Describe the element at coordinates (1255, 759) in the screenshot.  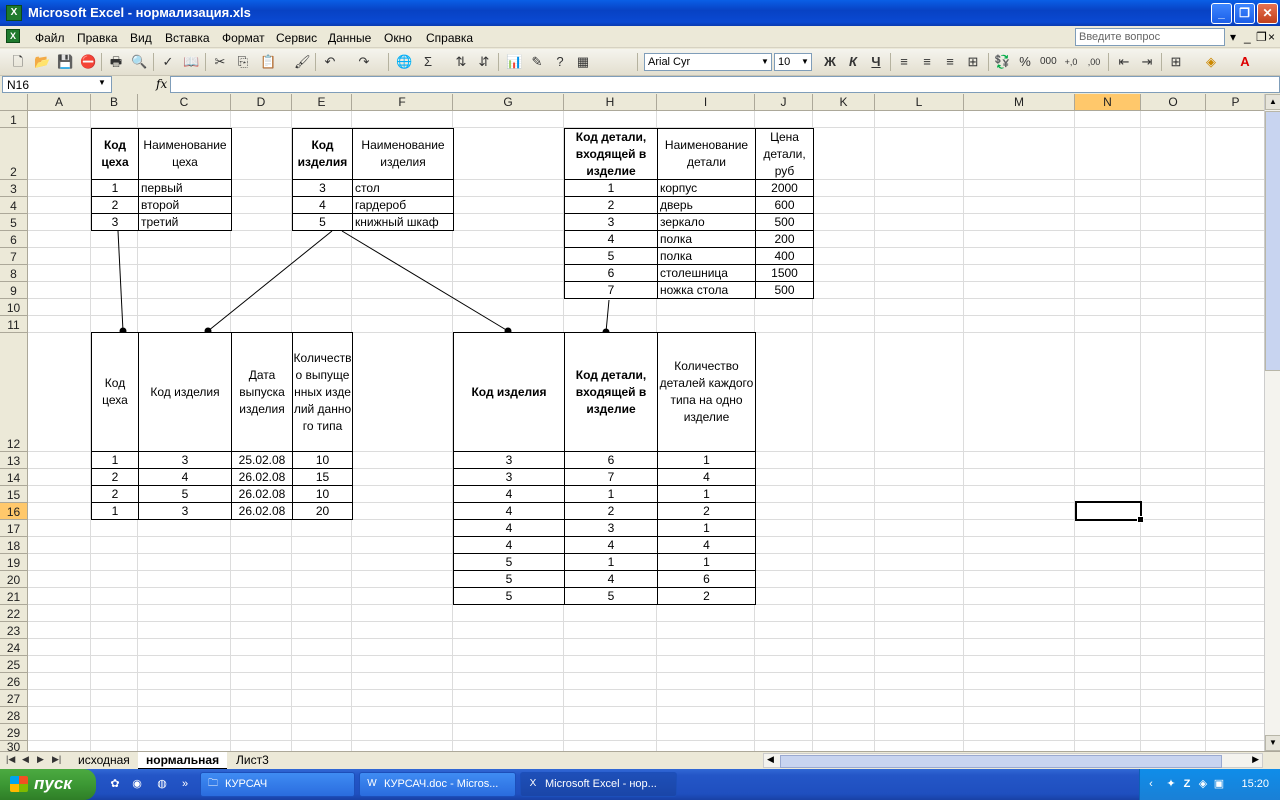
I see `scroll-right-icon: ▶` at that location.